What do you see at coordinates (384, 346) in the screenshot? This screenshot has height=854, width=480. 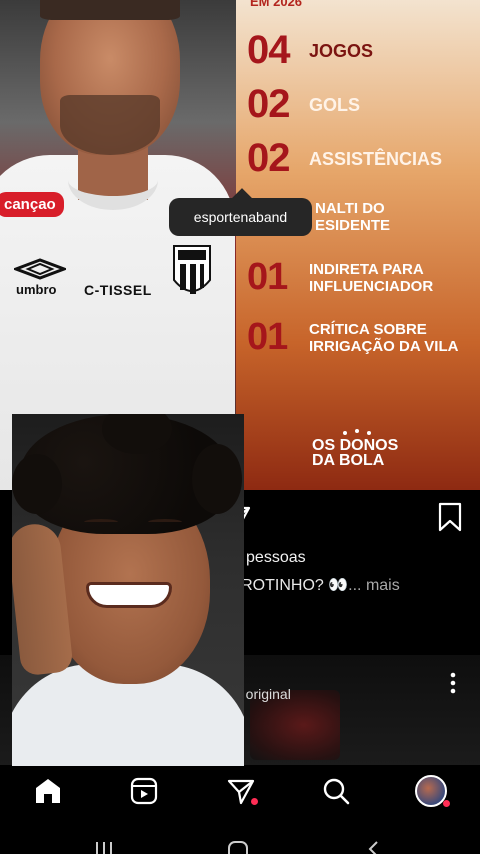 I see `stat-label-line2: IRRIGAÇÃO DA VILA` at bounding box center [384, 346].